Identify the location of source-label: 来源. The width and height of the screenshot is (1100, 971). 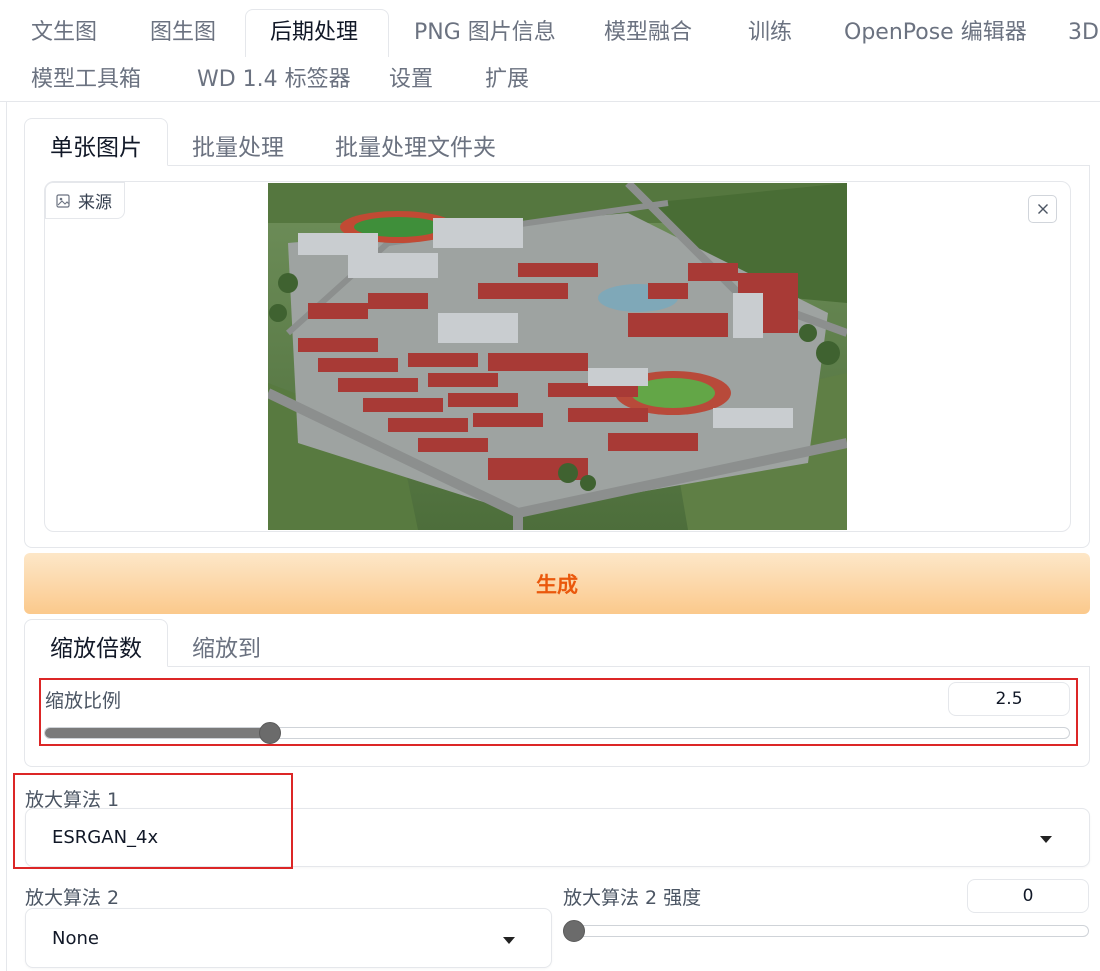
(85, 200).